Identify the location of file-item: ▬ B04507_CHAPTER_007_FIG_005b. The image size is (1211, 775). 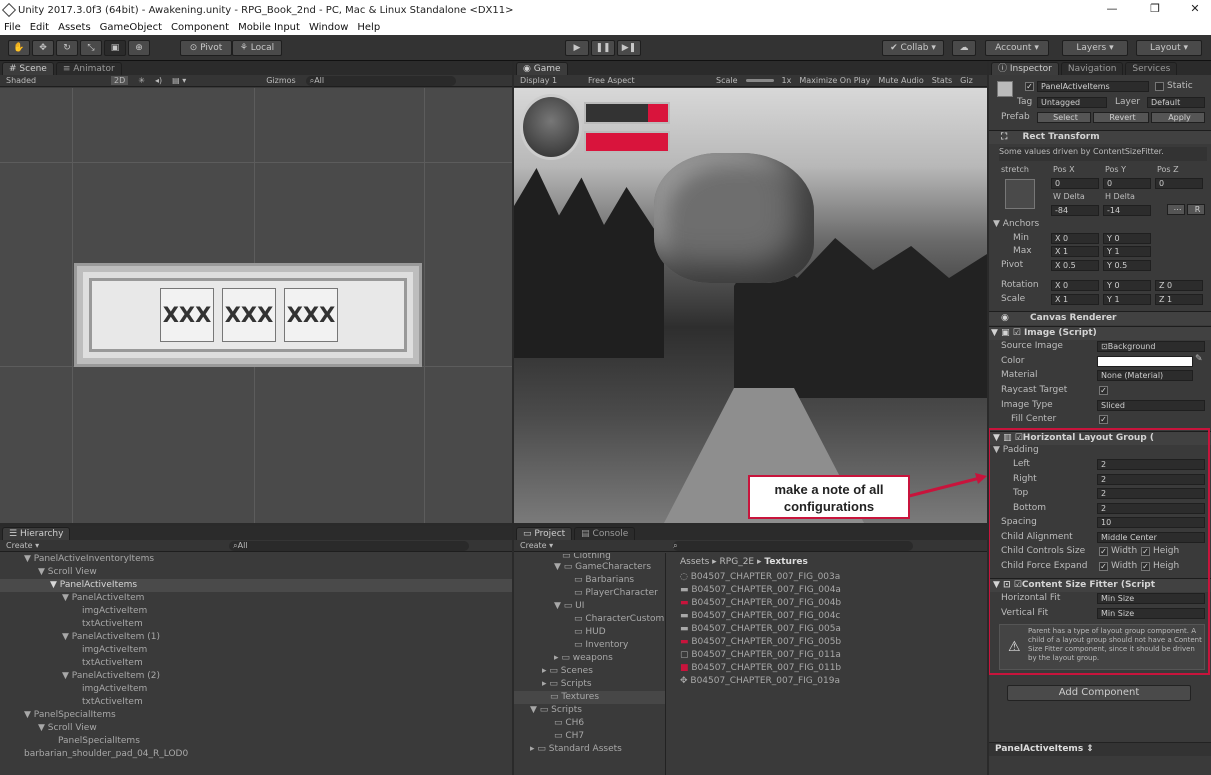
(830, 642).